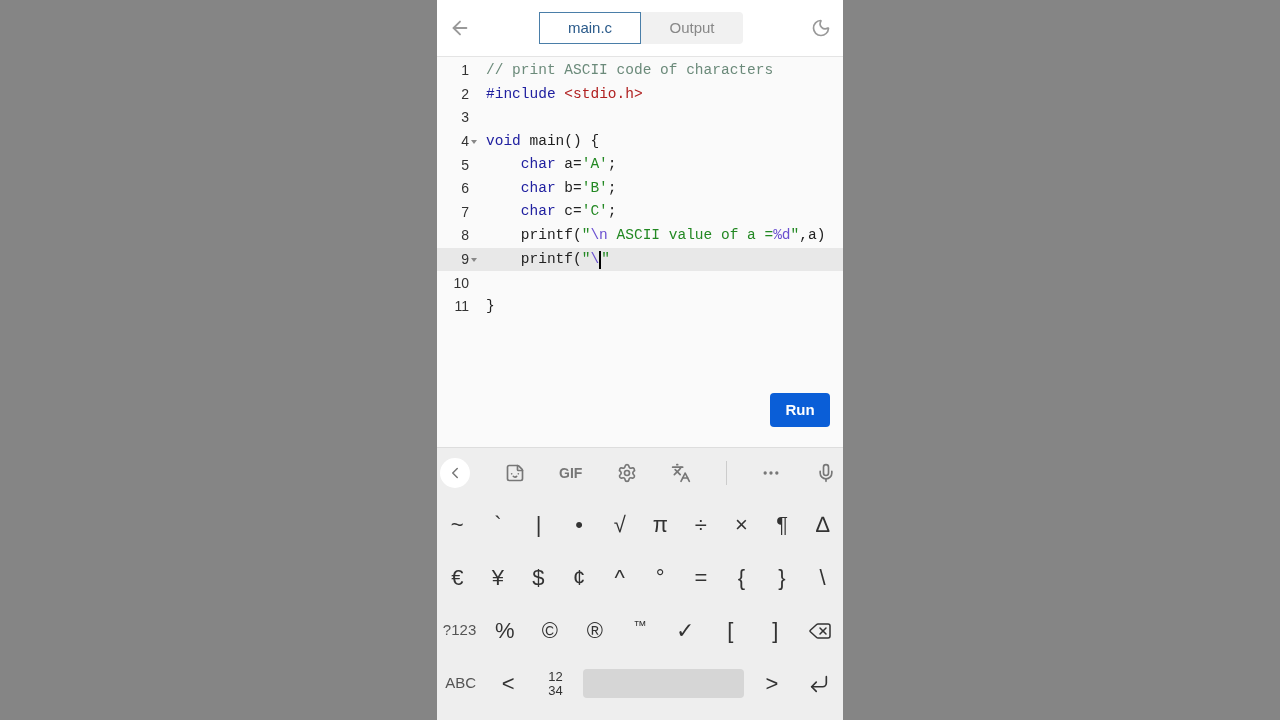 The width and height of the screenshot is (1280, 720). I want to click on code-line: #include <stdio.h>, so click(564, 94).